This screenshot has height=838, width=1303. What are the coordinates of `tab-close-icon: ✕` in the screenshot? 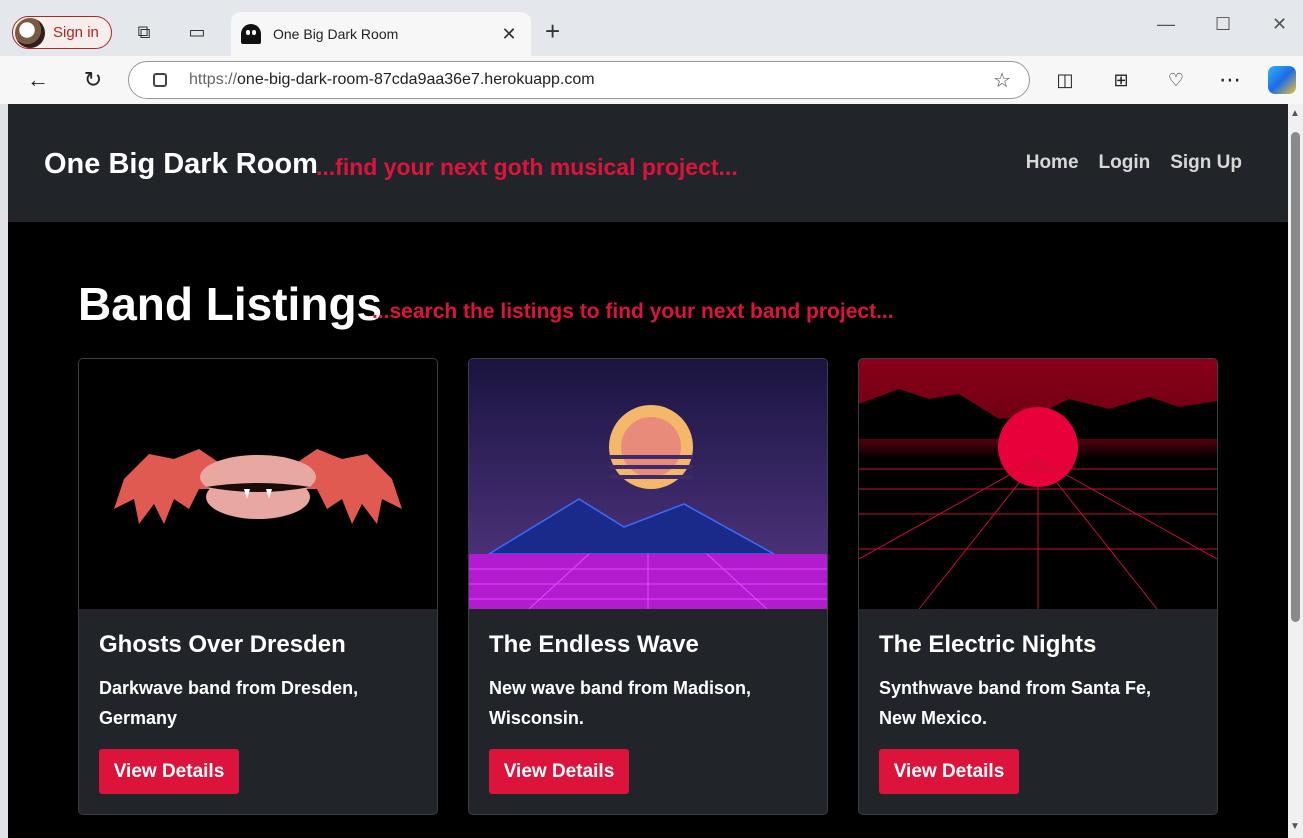 It's located at (509, 34).